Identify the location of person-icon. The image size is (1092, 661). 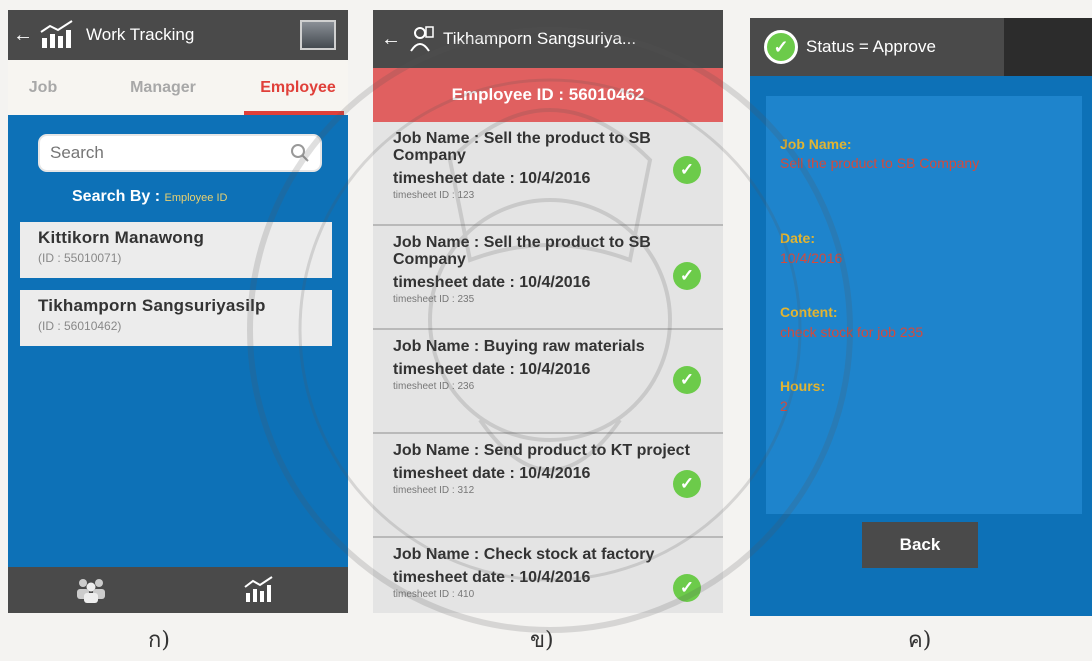
(422, 39).